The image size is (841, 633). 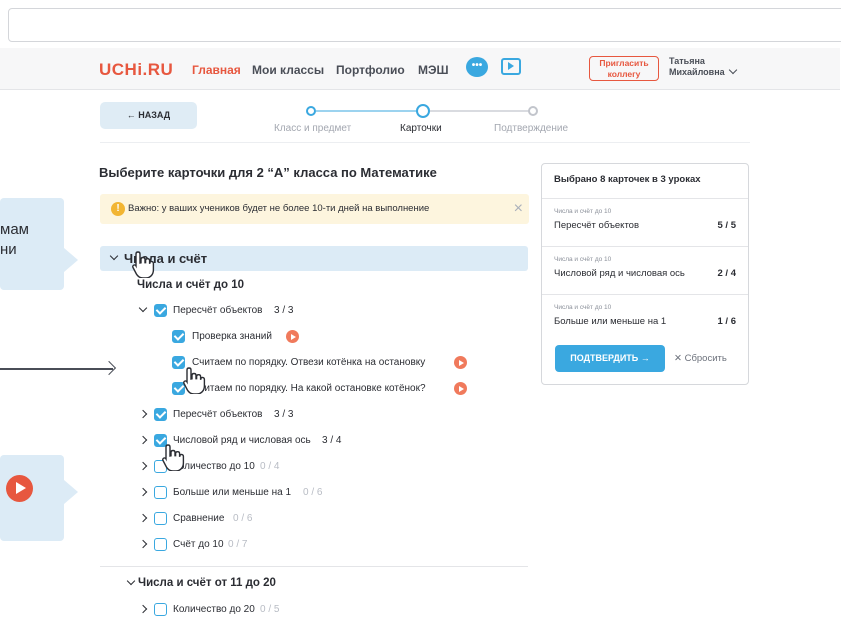 I want to click on tree-row-more-less: Больше или меньше на 1 0 / 6, so click(x=289, y=494).